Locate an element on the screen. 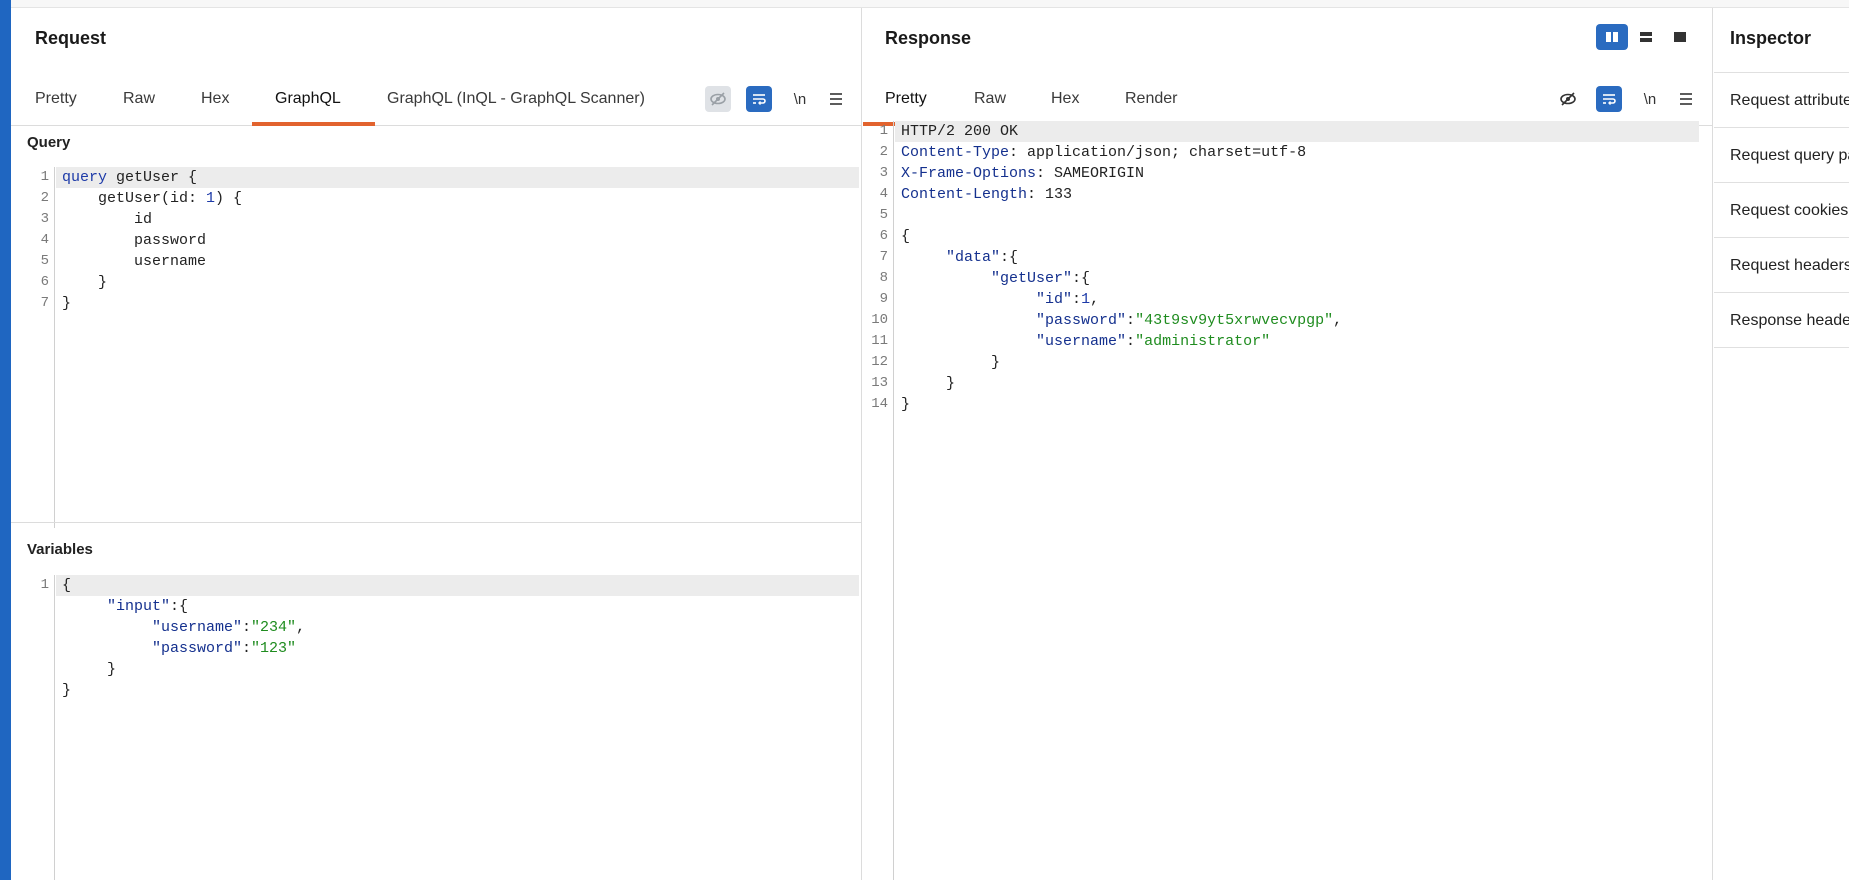 This screenshot has height=880, width=1849. code-token: { is located at coordinates (67, 585).